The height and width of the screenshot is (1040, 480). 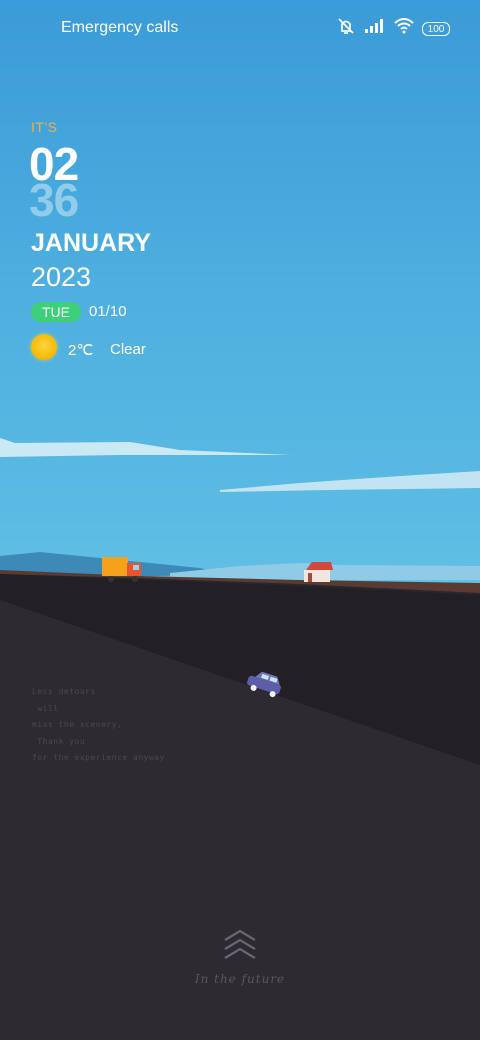 I want to click on weather-condition: Clear, so click(x=128, y=349).